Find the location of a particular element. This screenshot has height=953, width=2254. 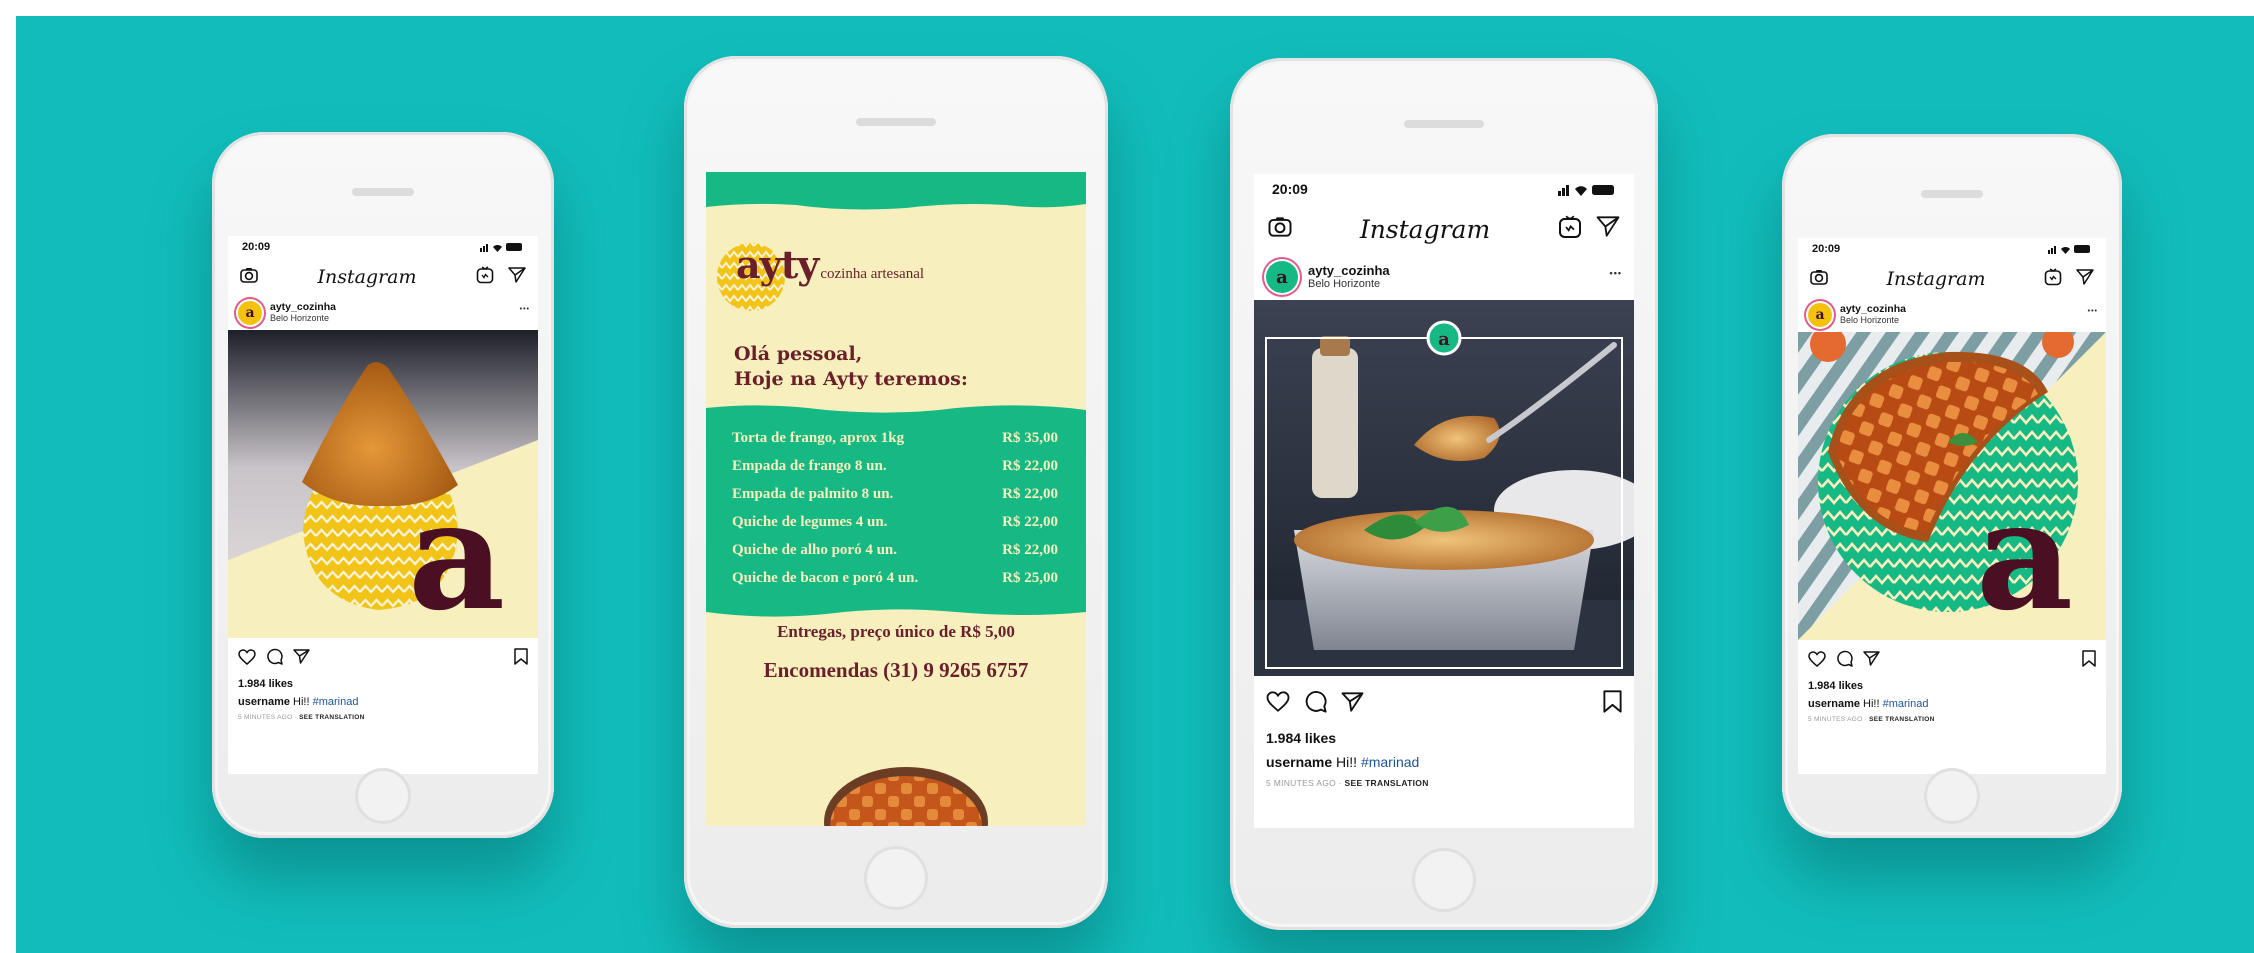

menu-item: Torta de frango, aprox 1kg R$ 35,00 is located at coordinates (895, 438).